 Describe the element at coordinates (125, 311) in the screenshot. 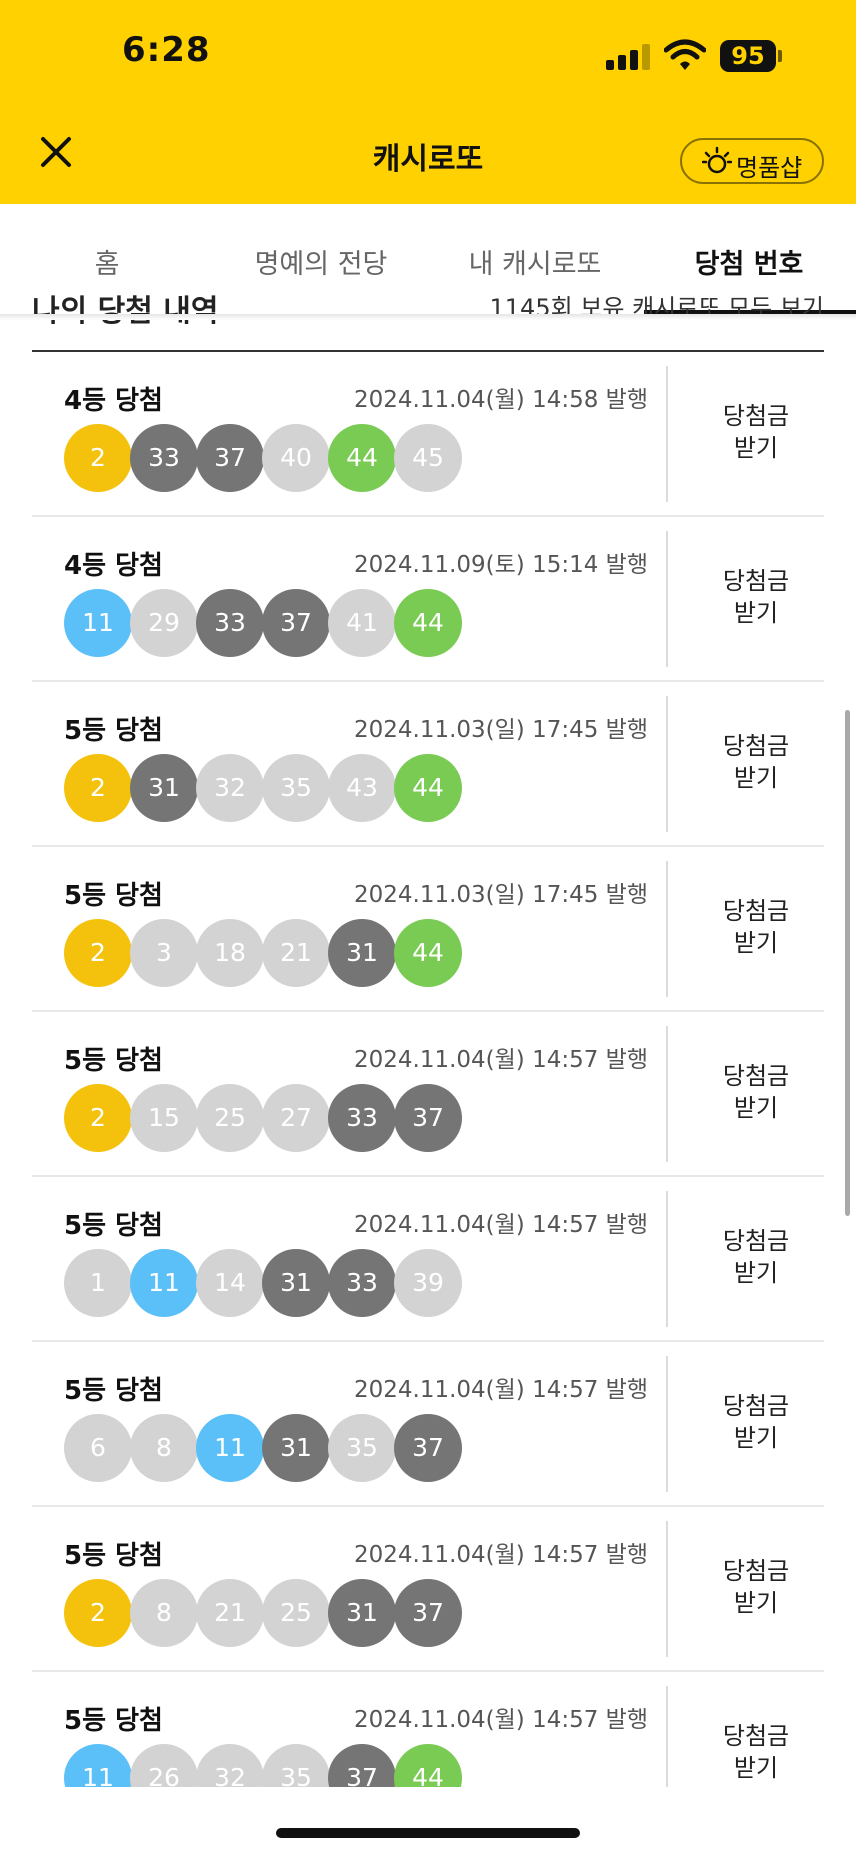

I see `section-title: 나의 당첨 내역` at that location.